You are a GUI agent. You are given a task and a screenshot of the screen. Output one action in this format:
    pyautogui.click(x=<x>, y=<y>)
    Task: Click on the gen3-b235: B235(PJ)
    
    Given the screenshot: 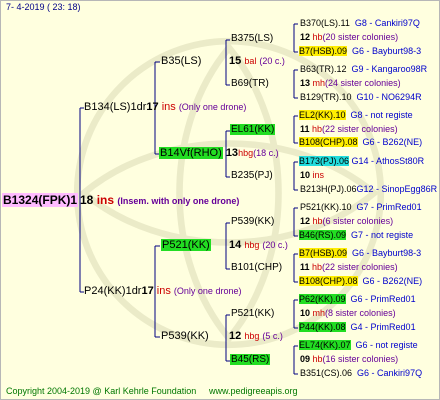 What is the action you would take?
    pyautogui.click(x=252, y=176)
    